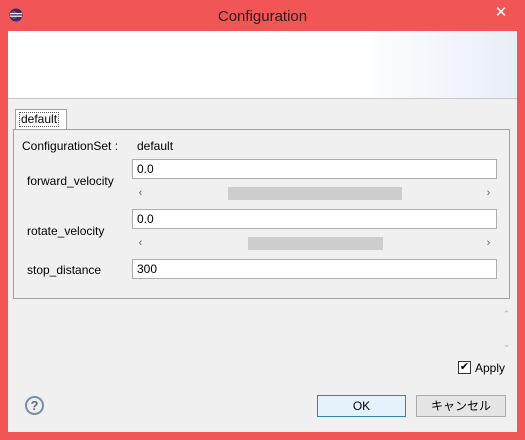  What do you see at coordinates (437, 64) in the screenshot?
I see `banner-gradient` at bounding box center [437, 64].